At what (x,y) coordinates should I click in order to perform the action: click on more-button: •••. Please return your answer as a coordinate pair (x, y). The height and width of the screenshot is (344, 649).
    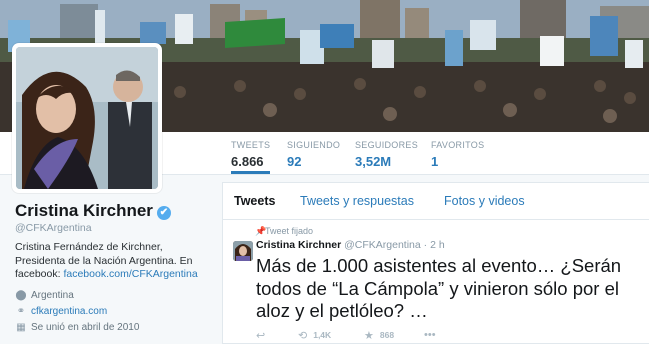
    Looking at the image, I should click on (433, 335).